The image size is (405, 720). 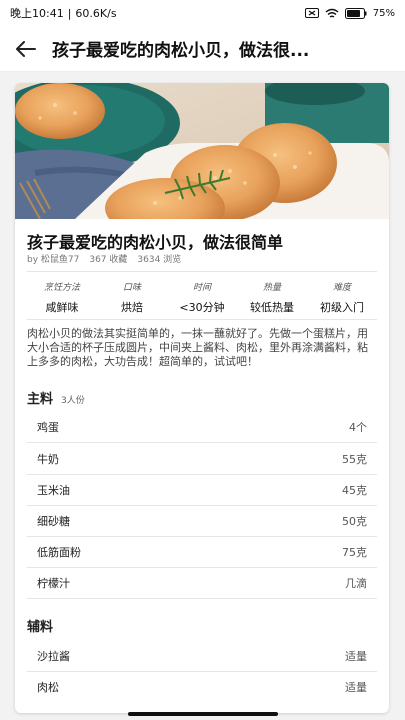 I want to click on ingredient-row: 柠檬汁 几滴, so click(x=202, y=582).